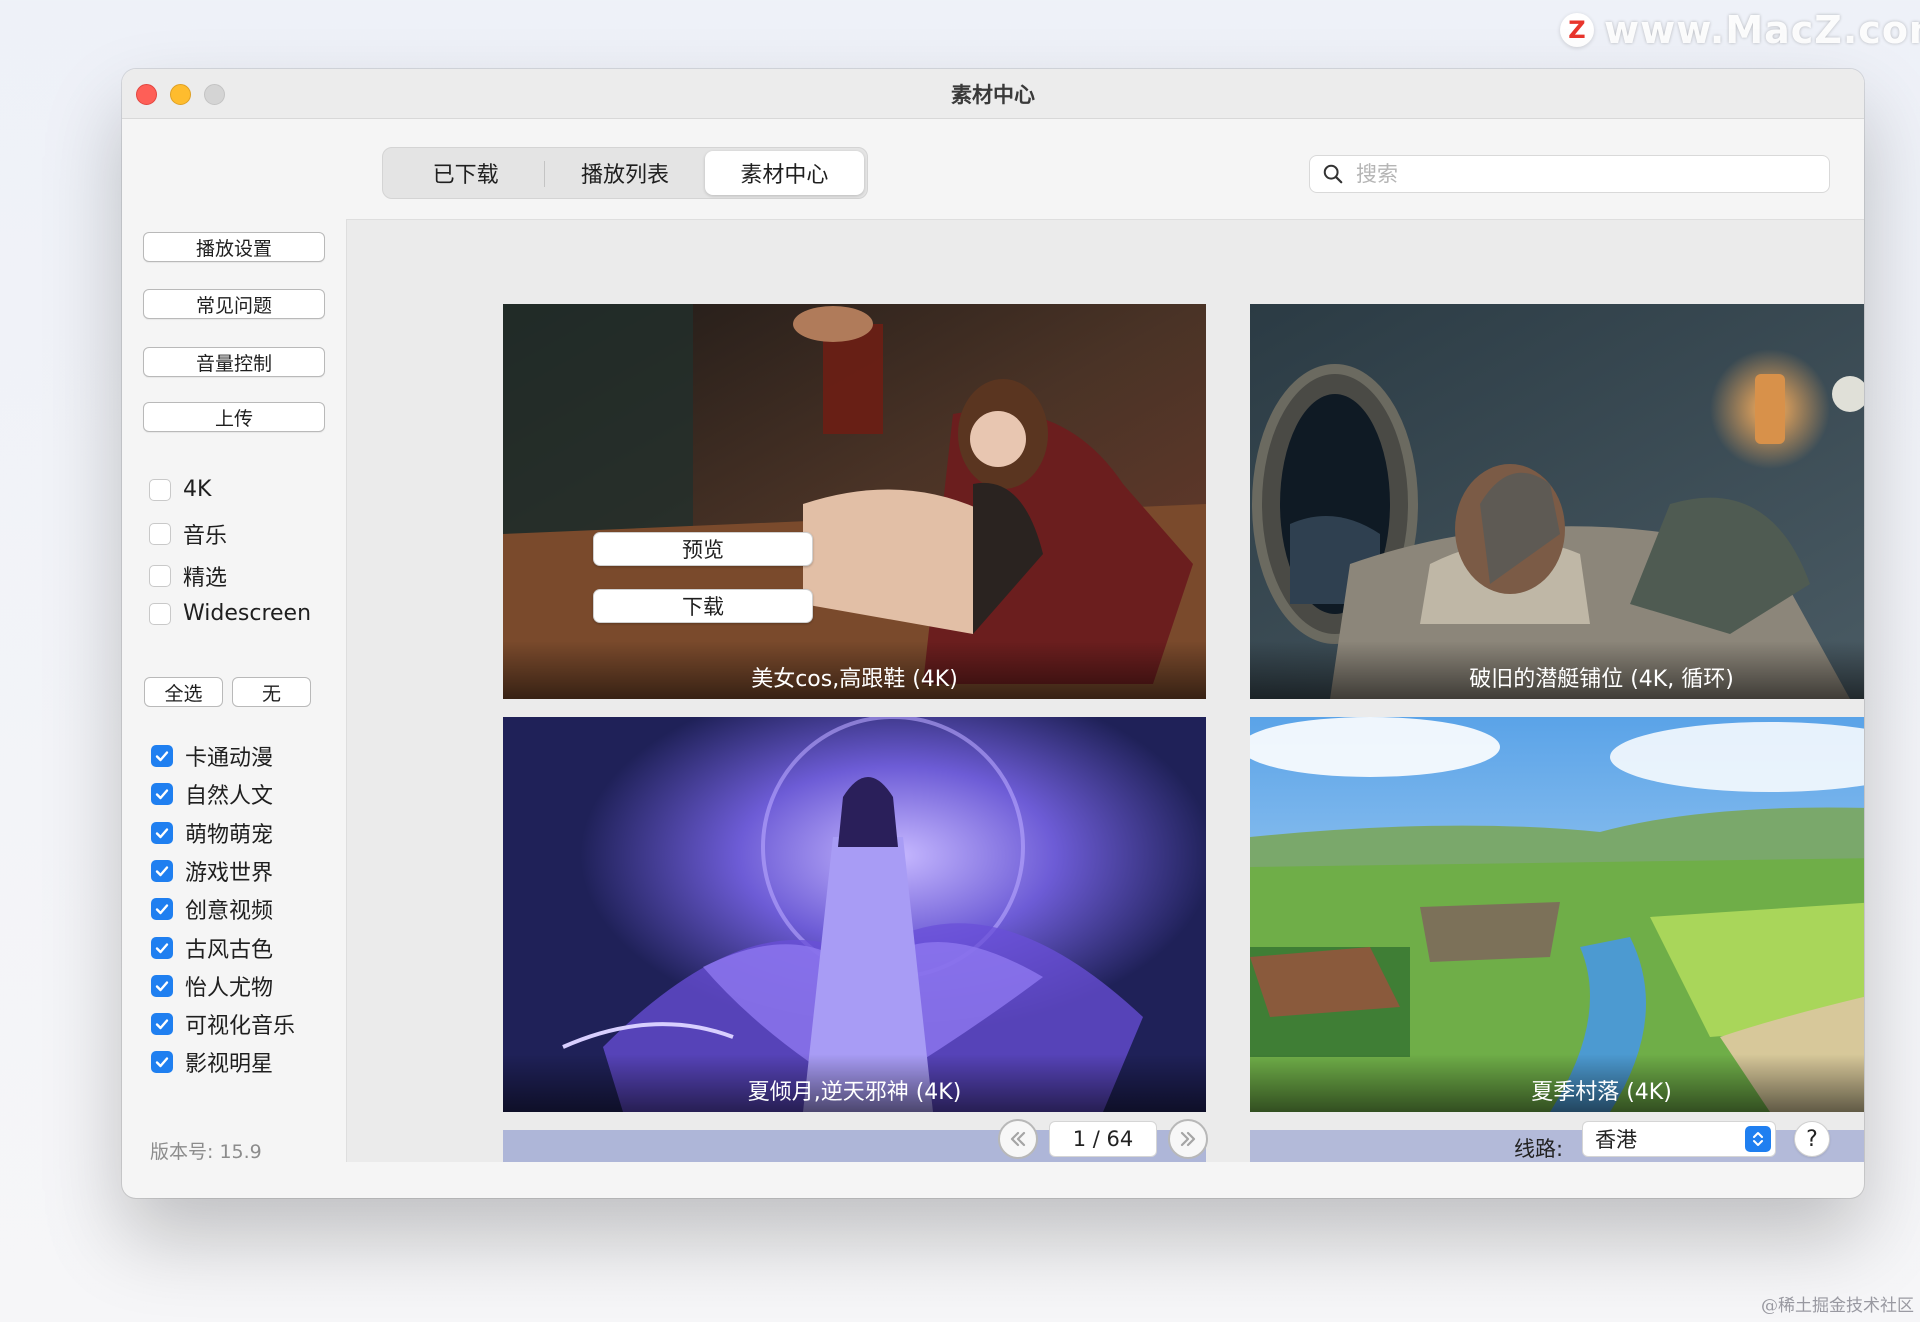  Describe the element at coordinates (1762, 30) in the screenshot. I see `watermark-text: www.MacZ.com` at that location.